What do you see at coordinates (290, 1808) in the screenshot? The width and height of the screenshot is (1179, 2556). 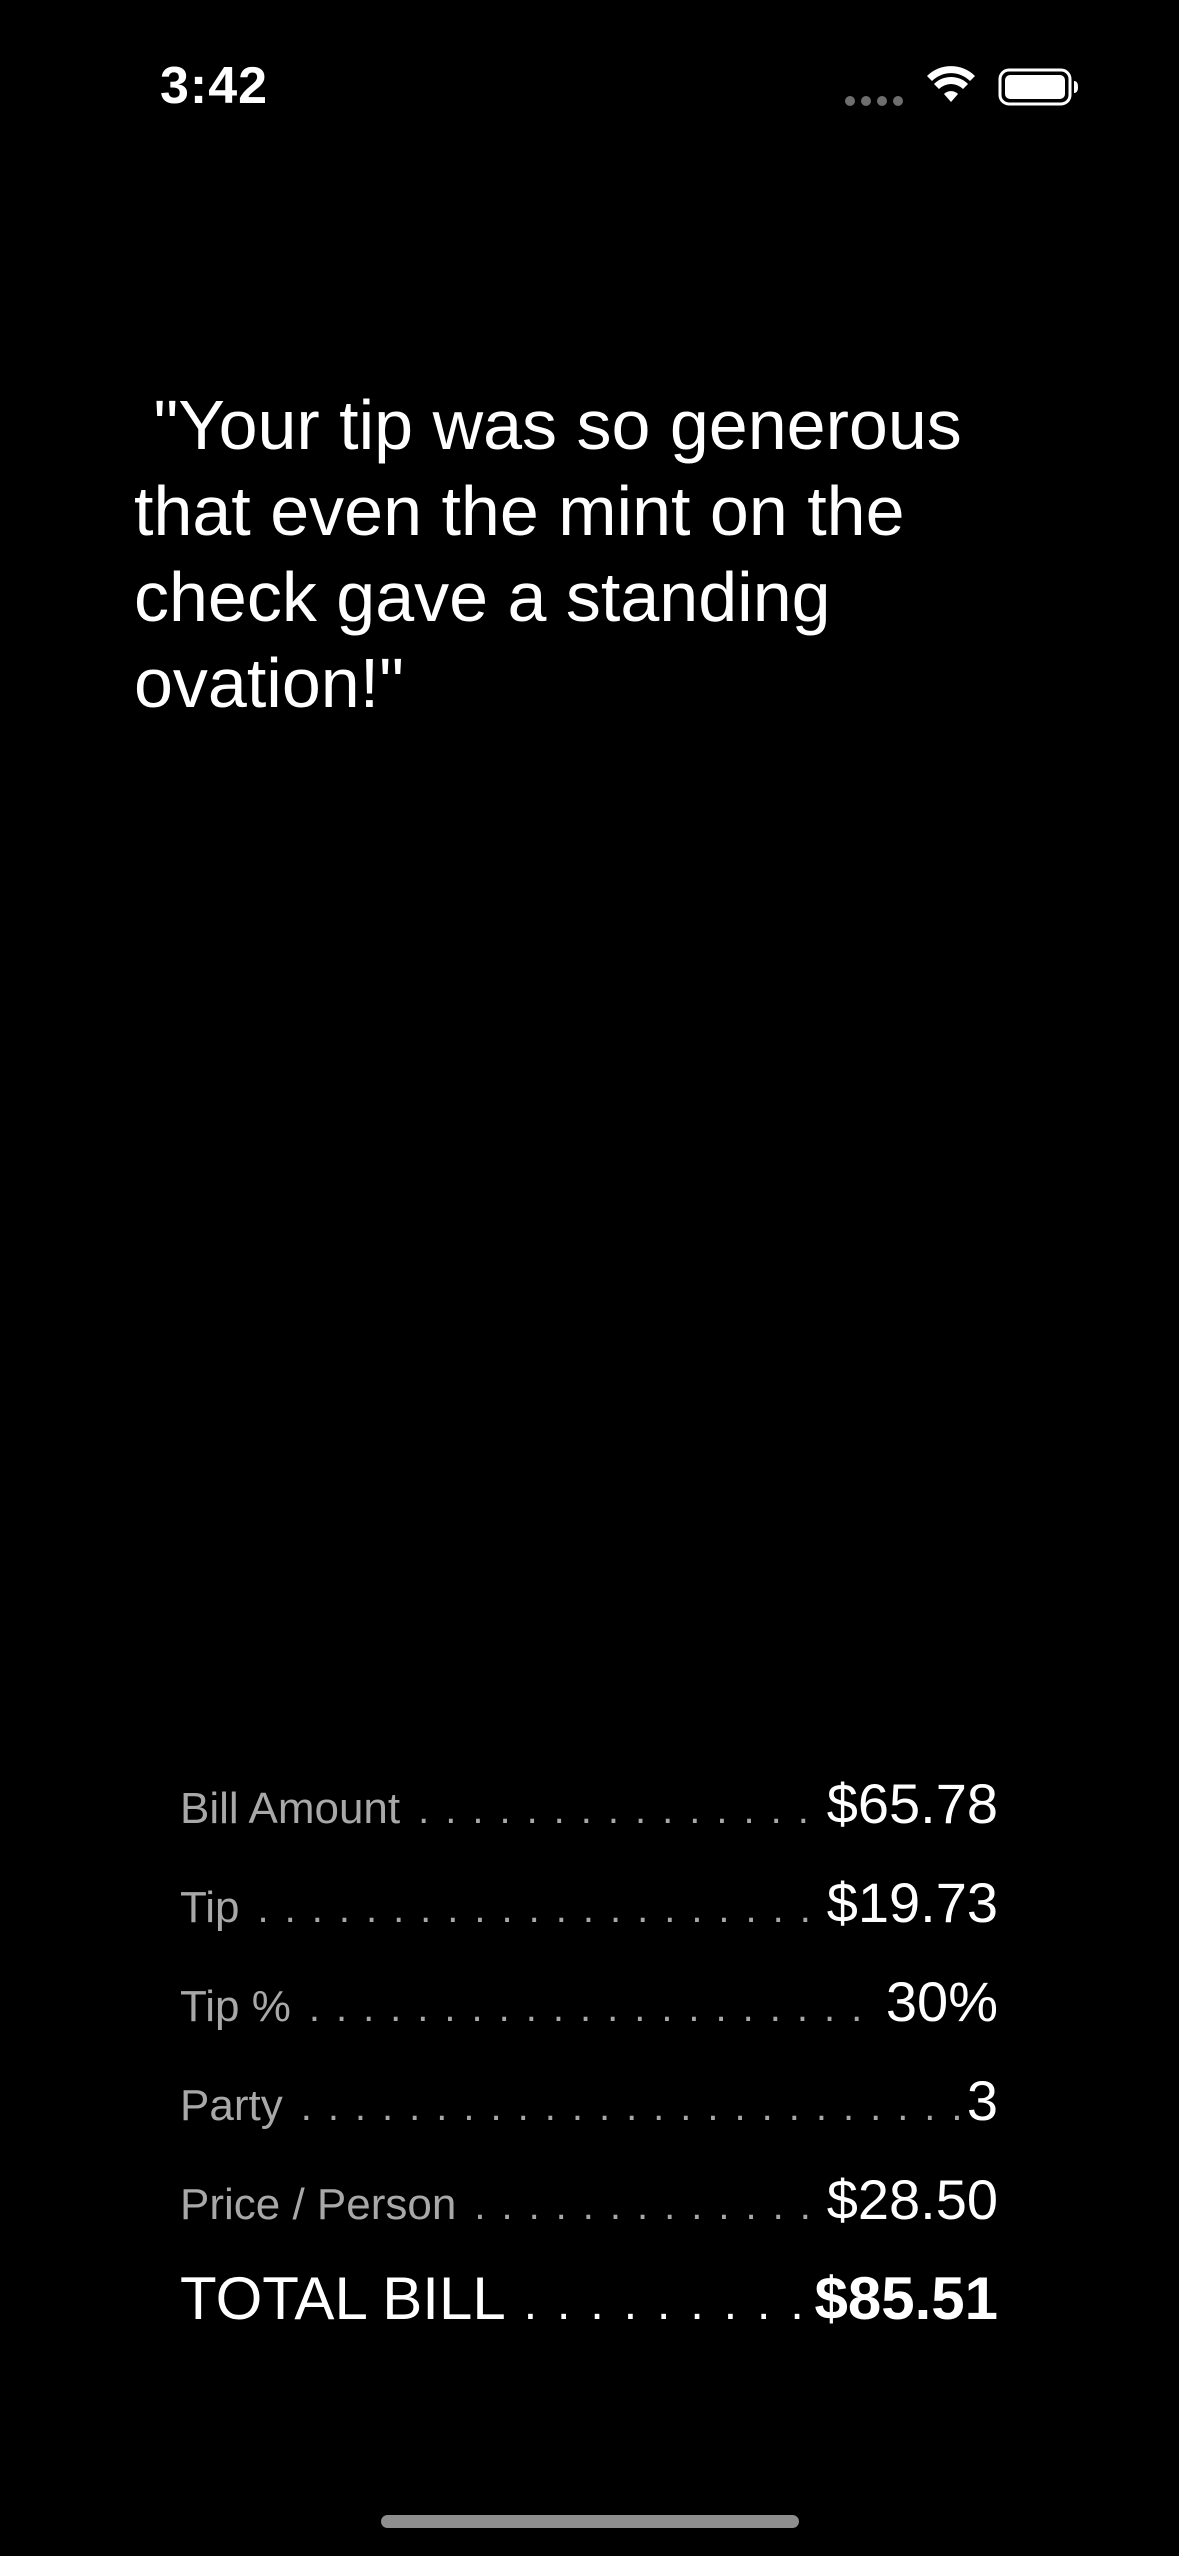 I see `row-label: Bill Amount` at bounding box center [290, 1808].